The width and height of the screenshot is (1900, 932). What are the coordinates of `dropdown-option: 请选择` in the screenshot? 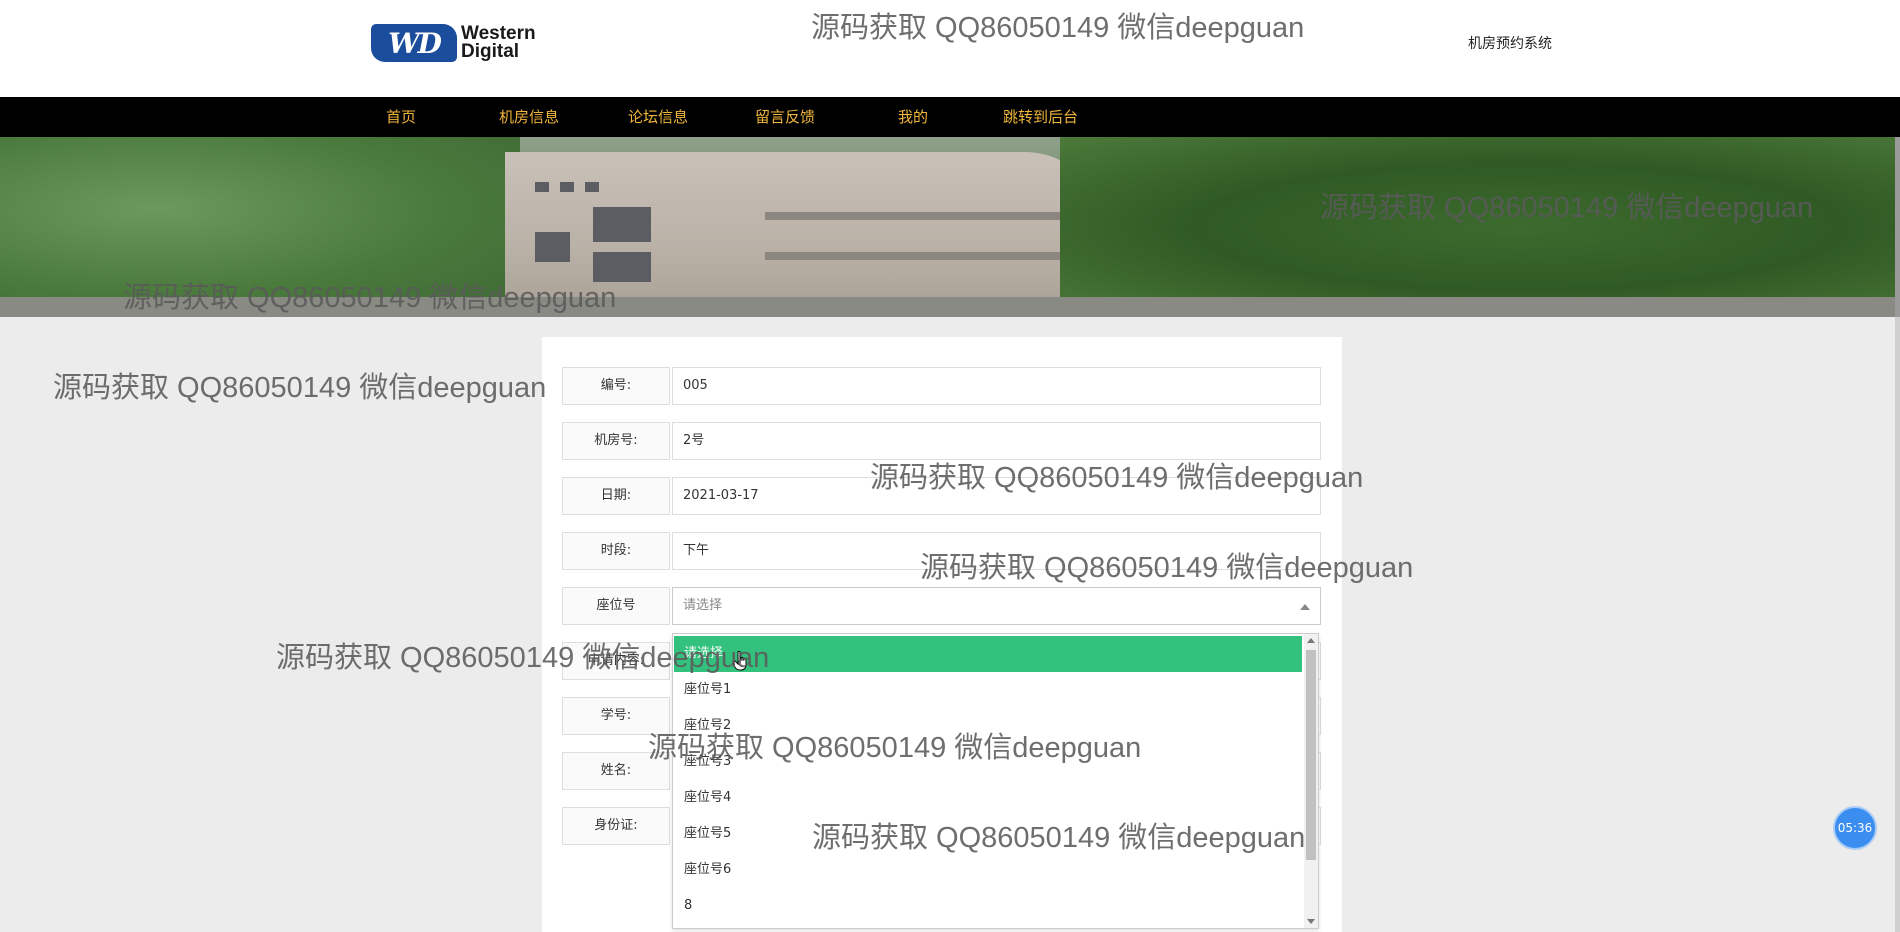 It's located at (988, 654).